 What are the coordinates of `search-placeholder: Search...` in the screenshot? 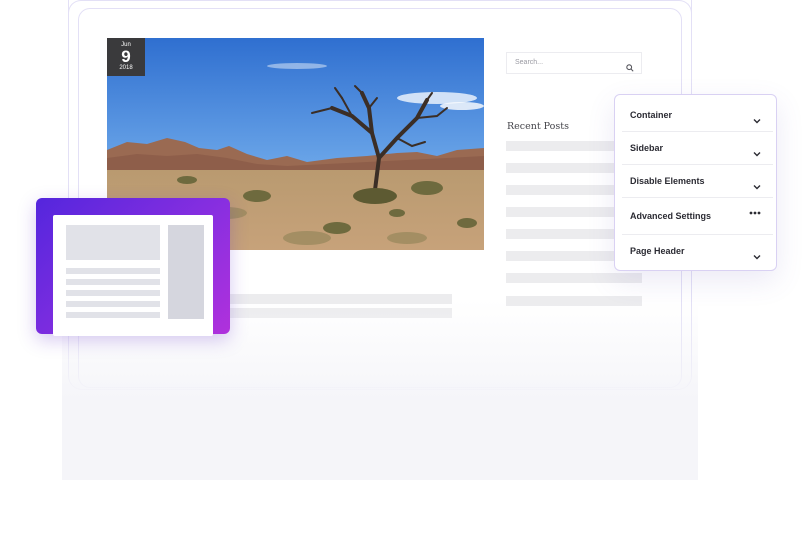 It's located at (529, 62).